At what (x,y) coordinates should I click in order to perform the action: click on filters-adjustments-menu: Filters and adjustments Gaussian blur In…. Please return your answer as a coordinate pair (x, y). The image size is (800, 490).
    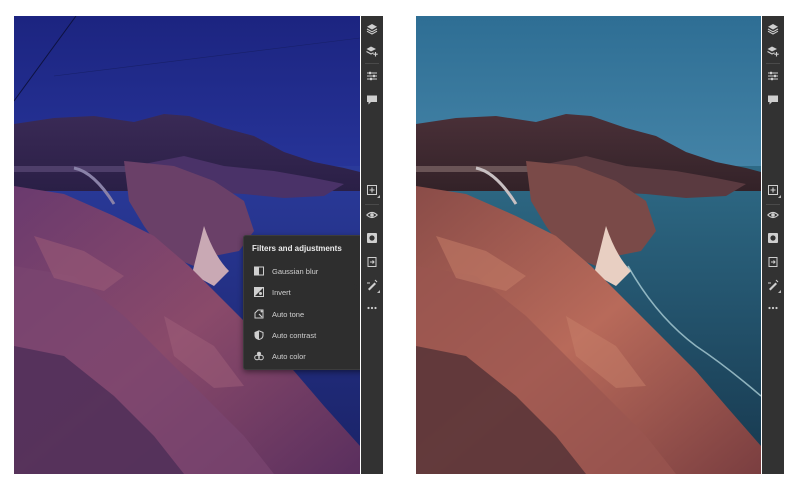
    Looking at the image, I should click on (301, 302).